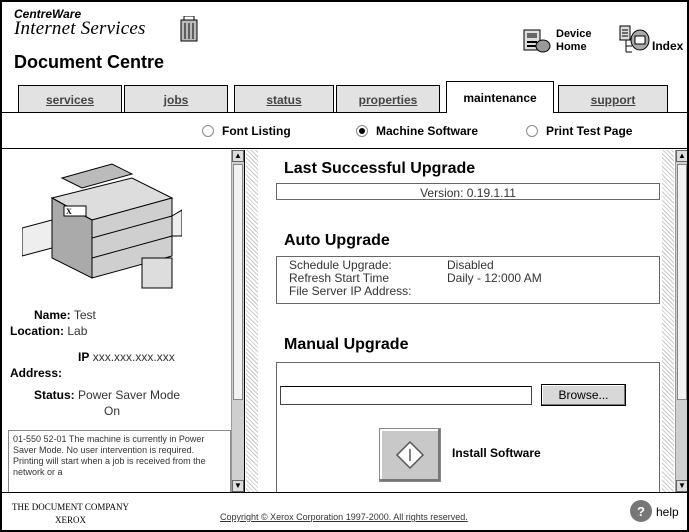 The image size is (689, 532). Describe the element at coordinates (252, 321) in the screenshot. I see `left-pattern-border` at that location.